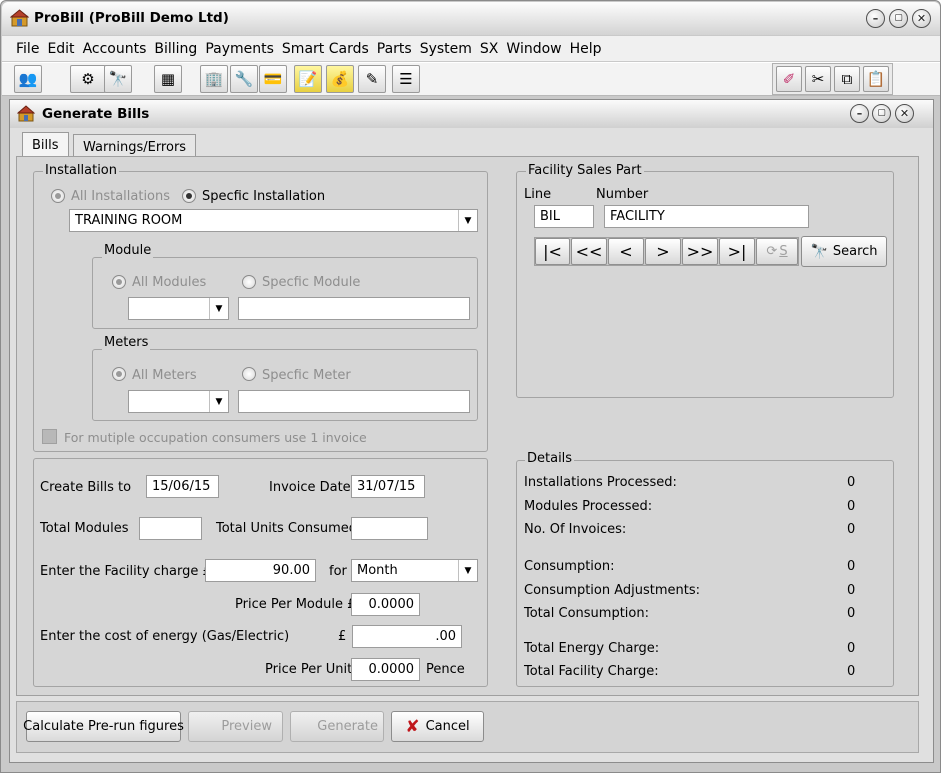 This screenshot has width=941, height=773. What do you see at coordinates (88, 79) in the screenshot?
I see `toolbar-meters-button: ⚙` at bounding box center [88, 79].